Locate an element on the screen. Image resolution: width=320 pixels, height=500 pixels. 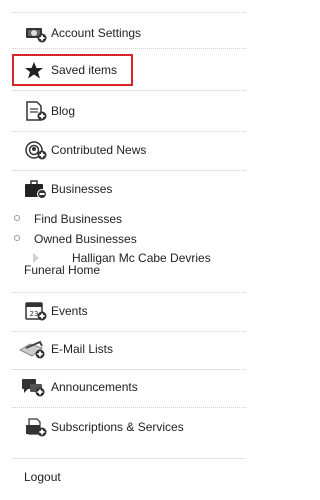
menu-item-saved-items: Saved items is located at coordinates (70, 70).